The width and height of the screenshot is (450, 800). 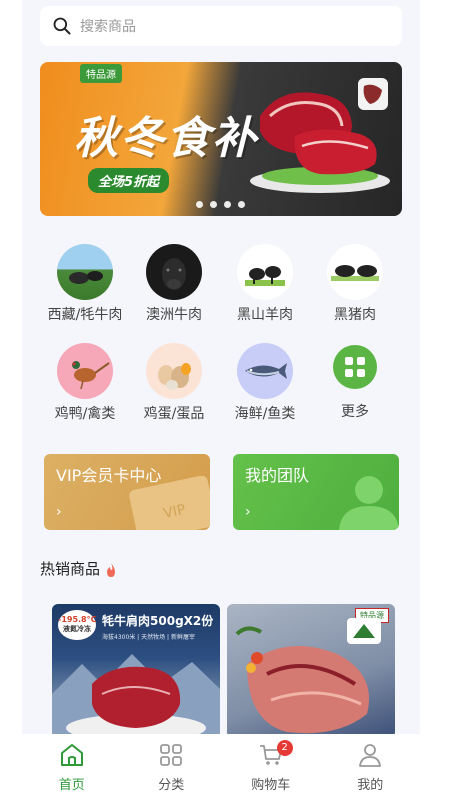 I want to click on banner-brand-logo: 特品源, so click(x=101, y=73).